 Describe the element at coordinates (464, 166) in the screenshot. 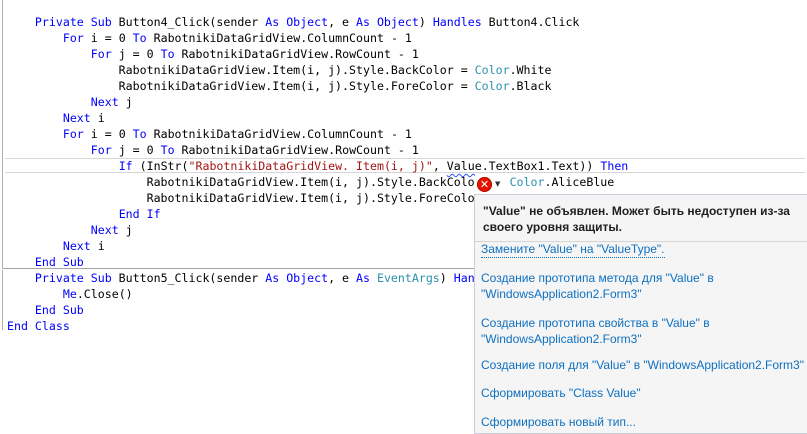

I see `error-token: Value` at that location.